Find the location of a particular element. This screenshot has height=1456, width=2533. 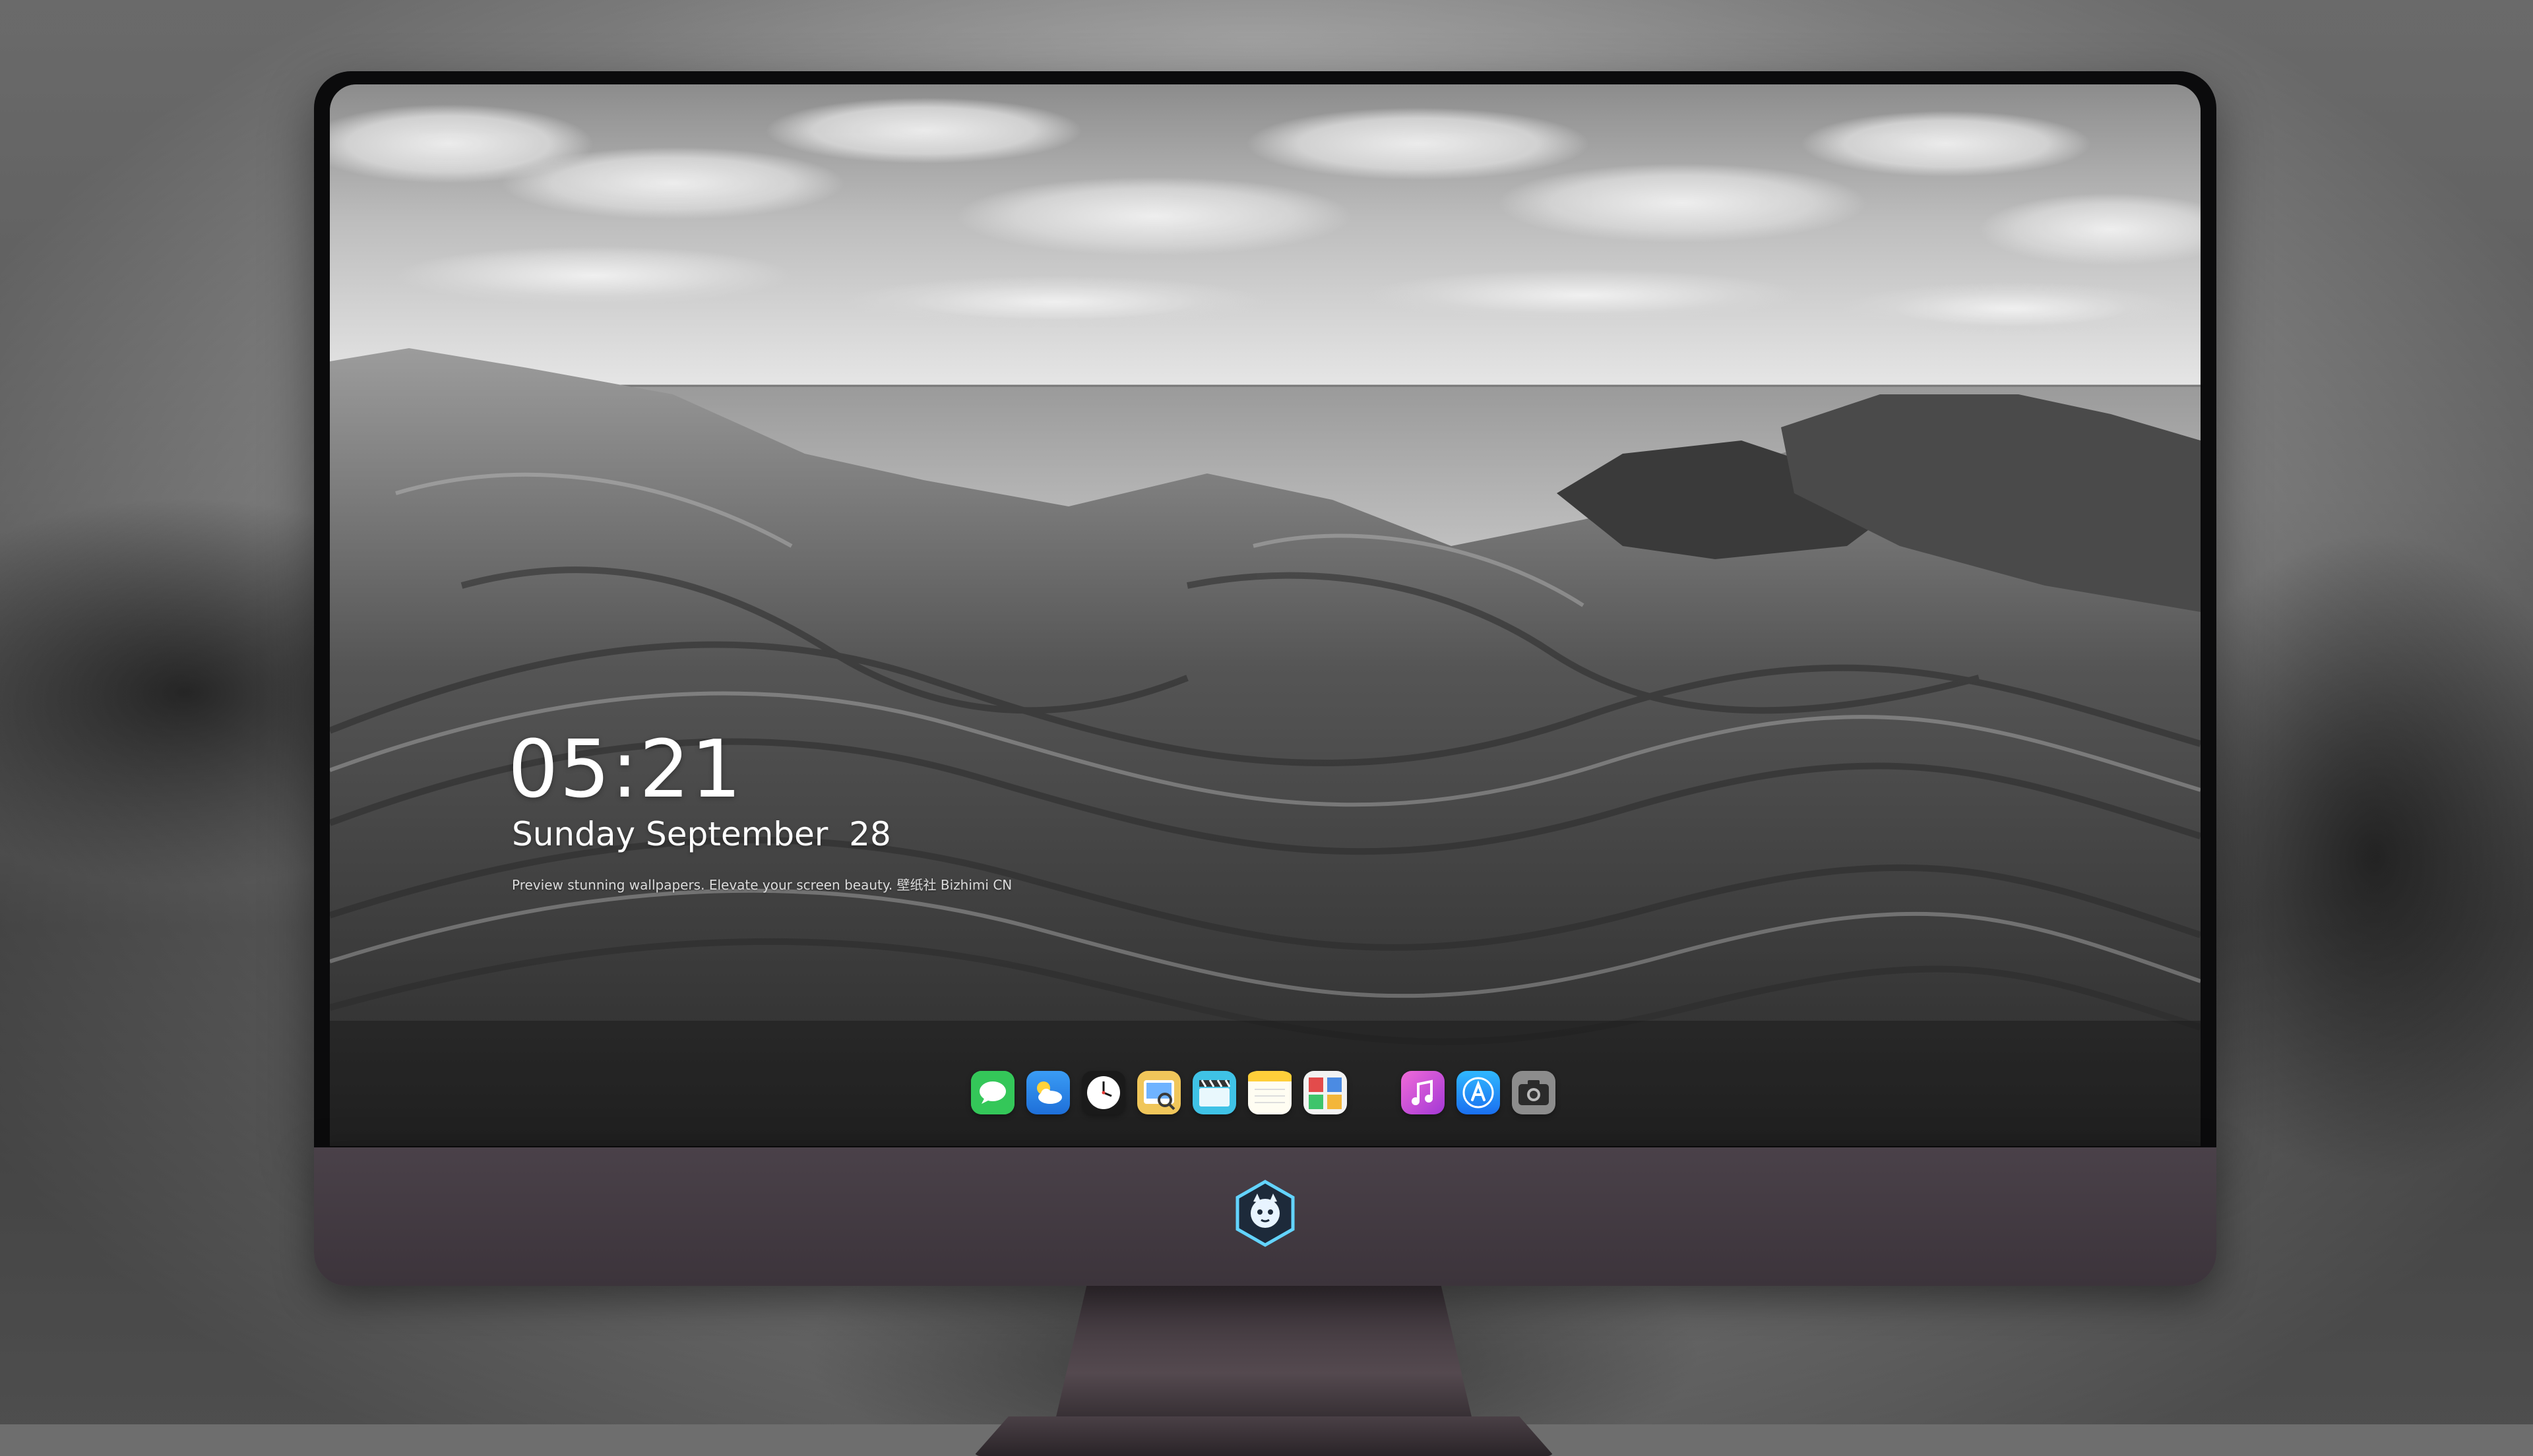

dock-item-music is located at coordinates (1423, 1092).